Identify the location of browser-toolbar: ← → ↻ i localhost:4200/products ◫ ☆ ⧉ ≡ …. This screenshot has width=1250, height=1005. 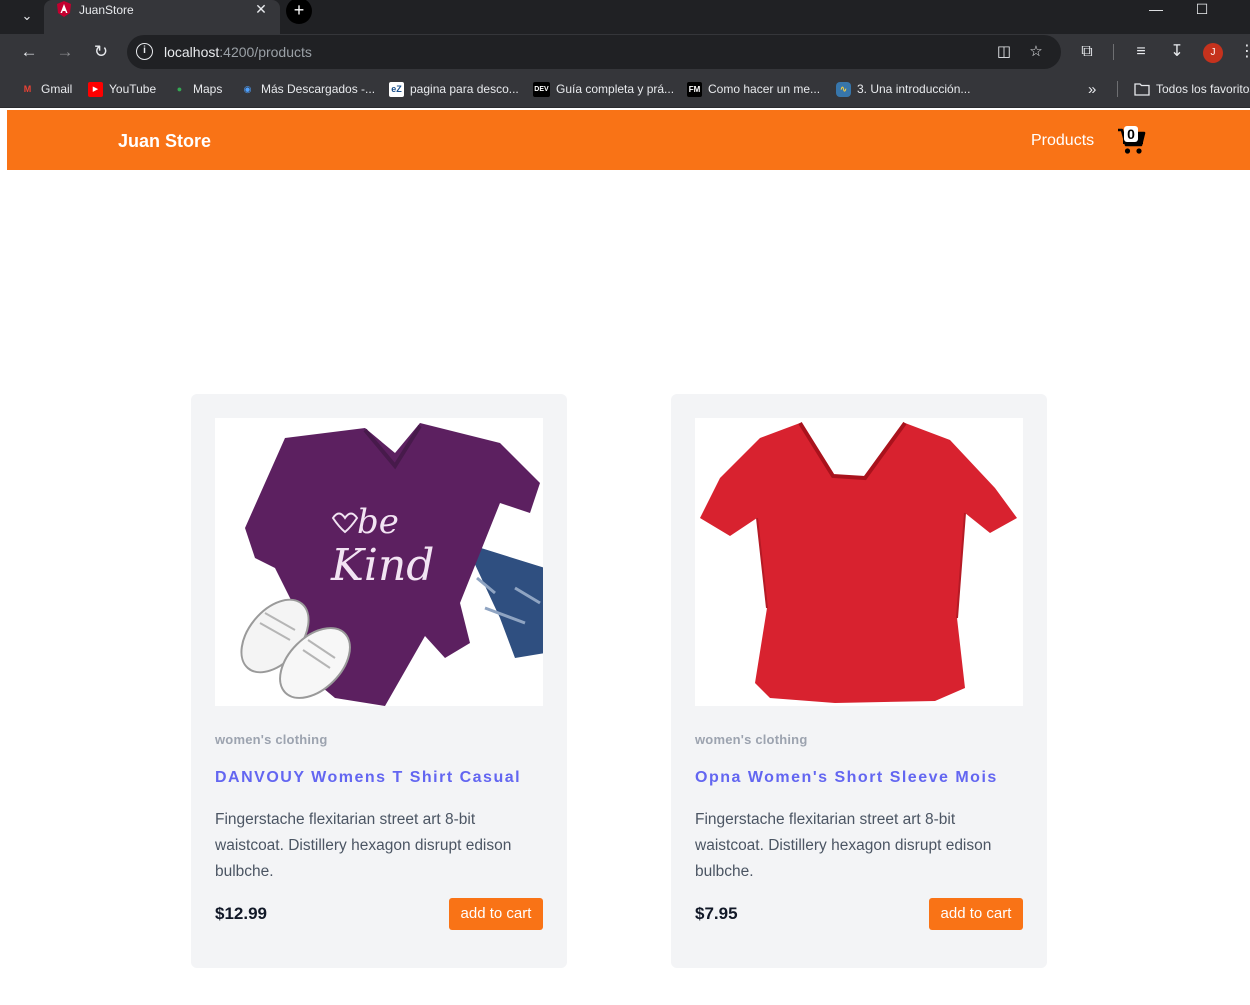
(625, 52).